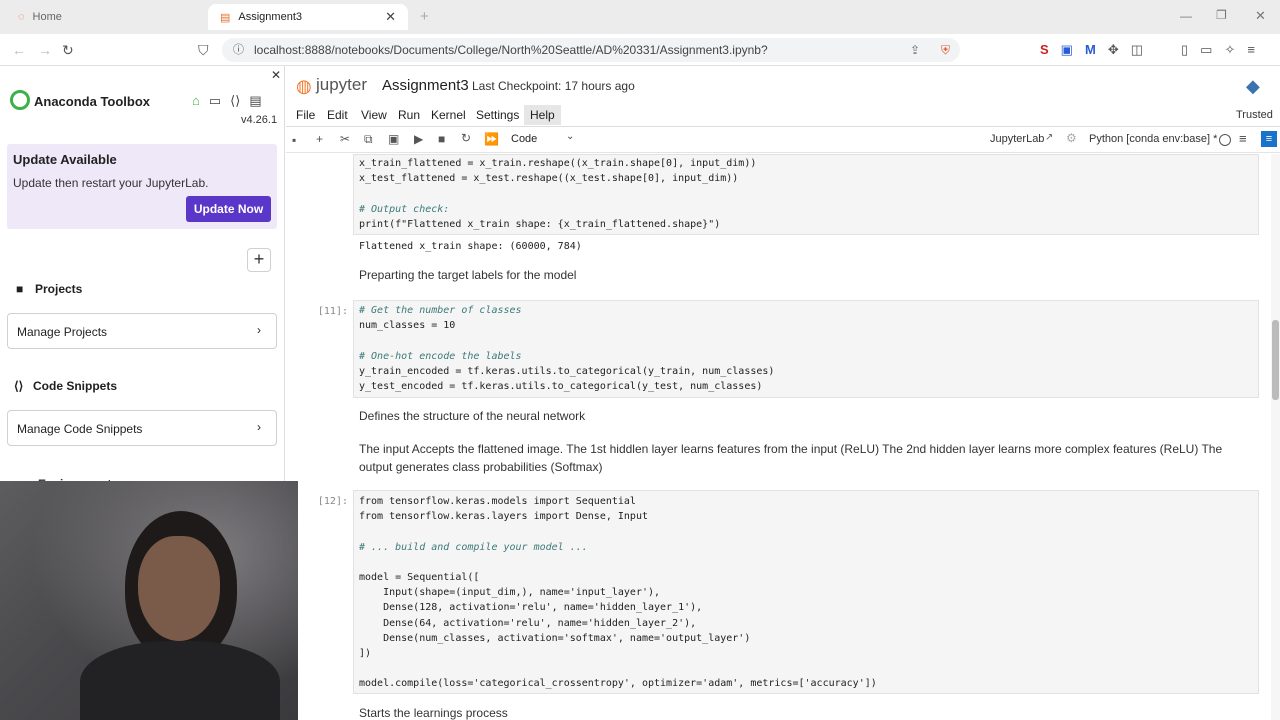 Image resolution: width=1280 pixels, height=720 pixels. Describe the element at coordinates (142, 428) in the screenshot. I see `manage-snippets-button: Manage Code Snippets ›` at that location.